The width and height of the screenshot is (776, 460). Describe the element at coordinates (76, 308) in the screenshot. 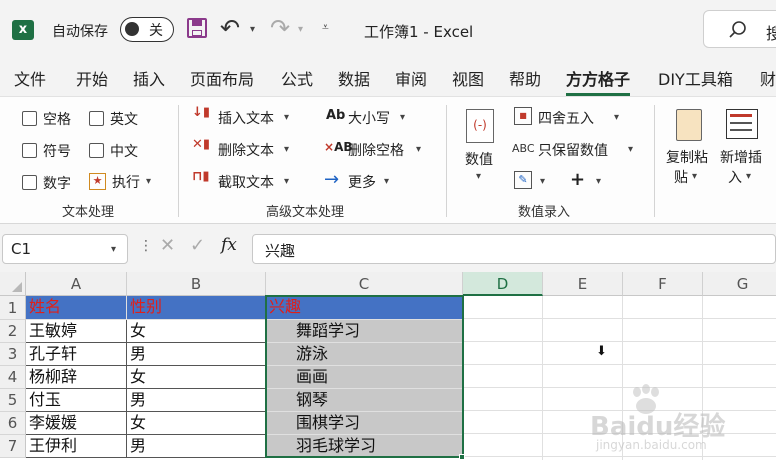

I see `header-cell-name: 姓名` at that location.